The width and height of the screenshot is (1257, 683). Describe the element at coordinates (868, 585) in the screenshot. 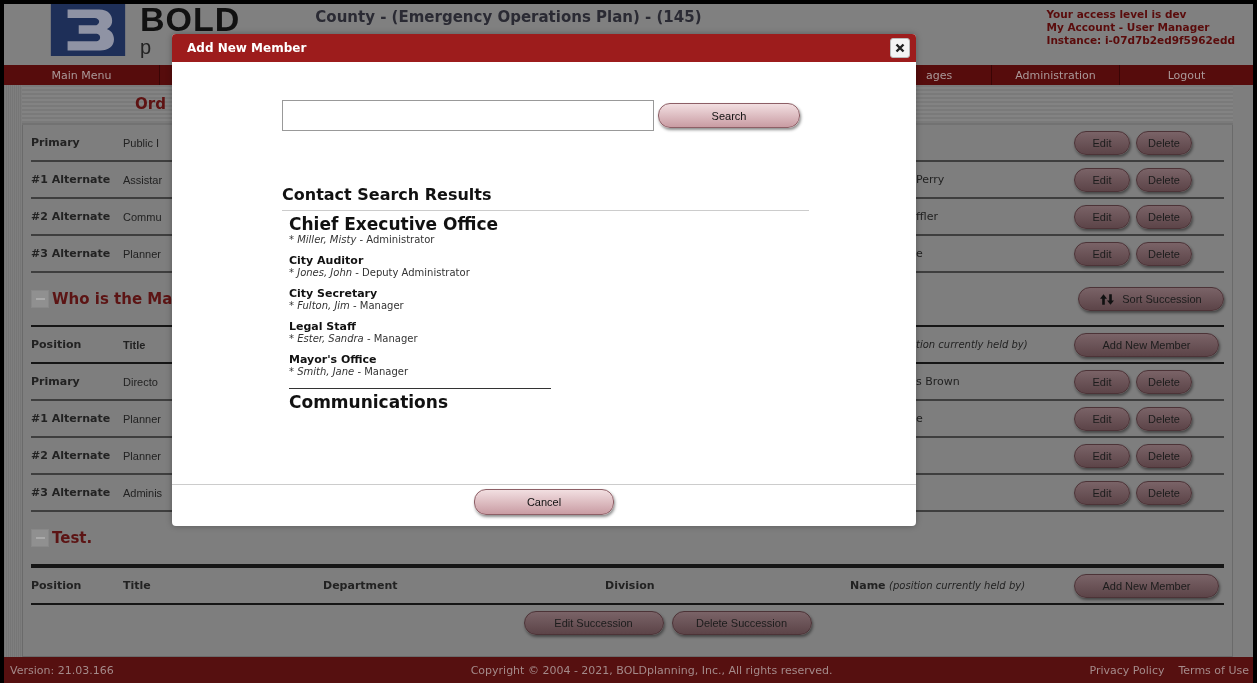

I see `column-header: Name` at that location.